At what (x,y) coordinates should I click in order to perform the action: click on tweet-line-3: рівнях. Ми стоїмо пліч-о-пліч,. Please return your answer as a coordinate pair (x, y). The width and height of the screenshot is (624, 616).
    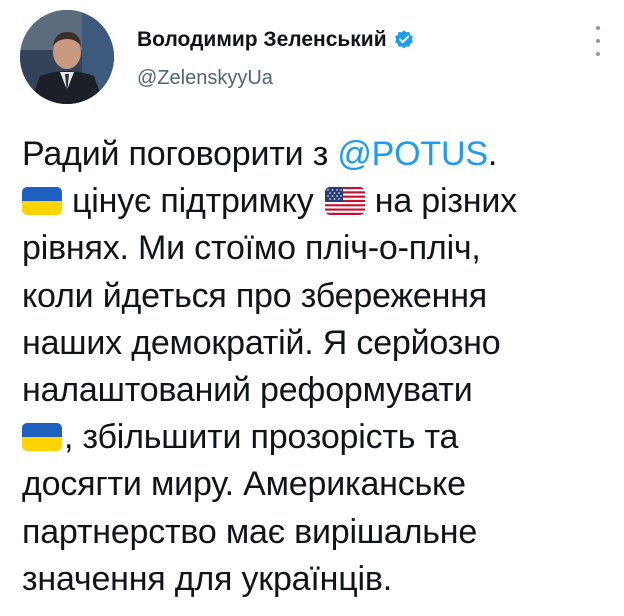
    Looking at the image, I should click on (251, 248).